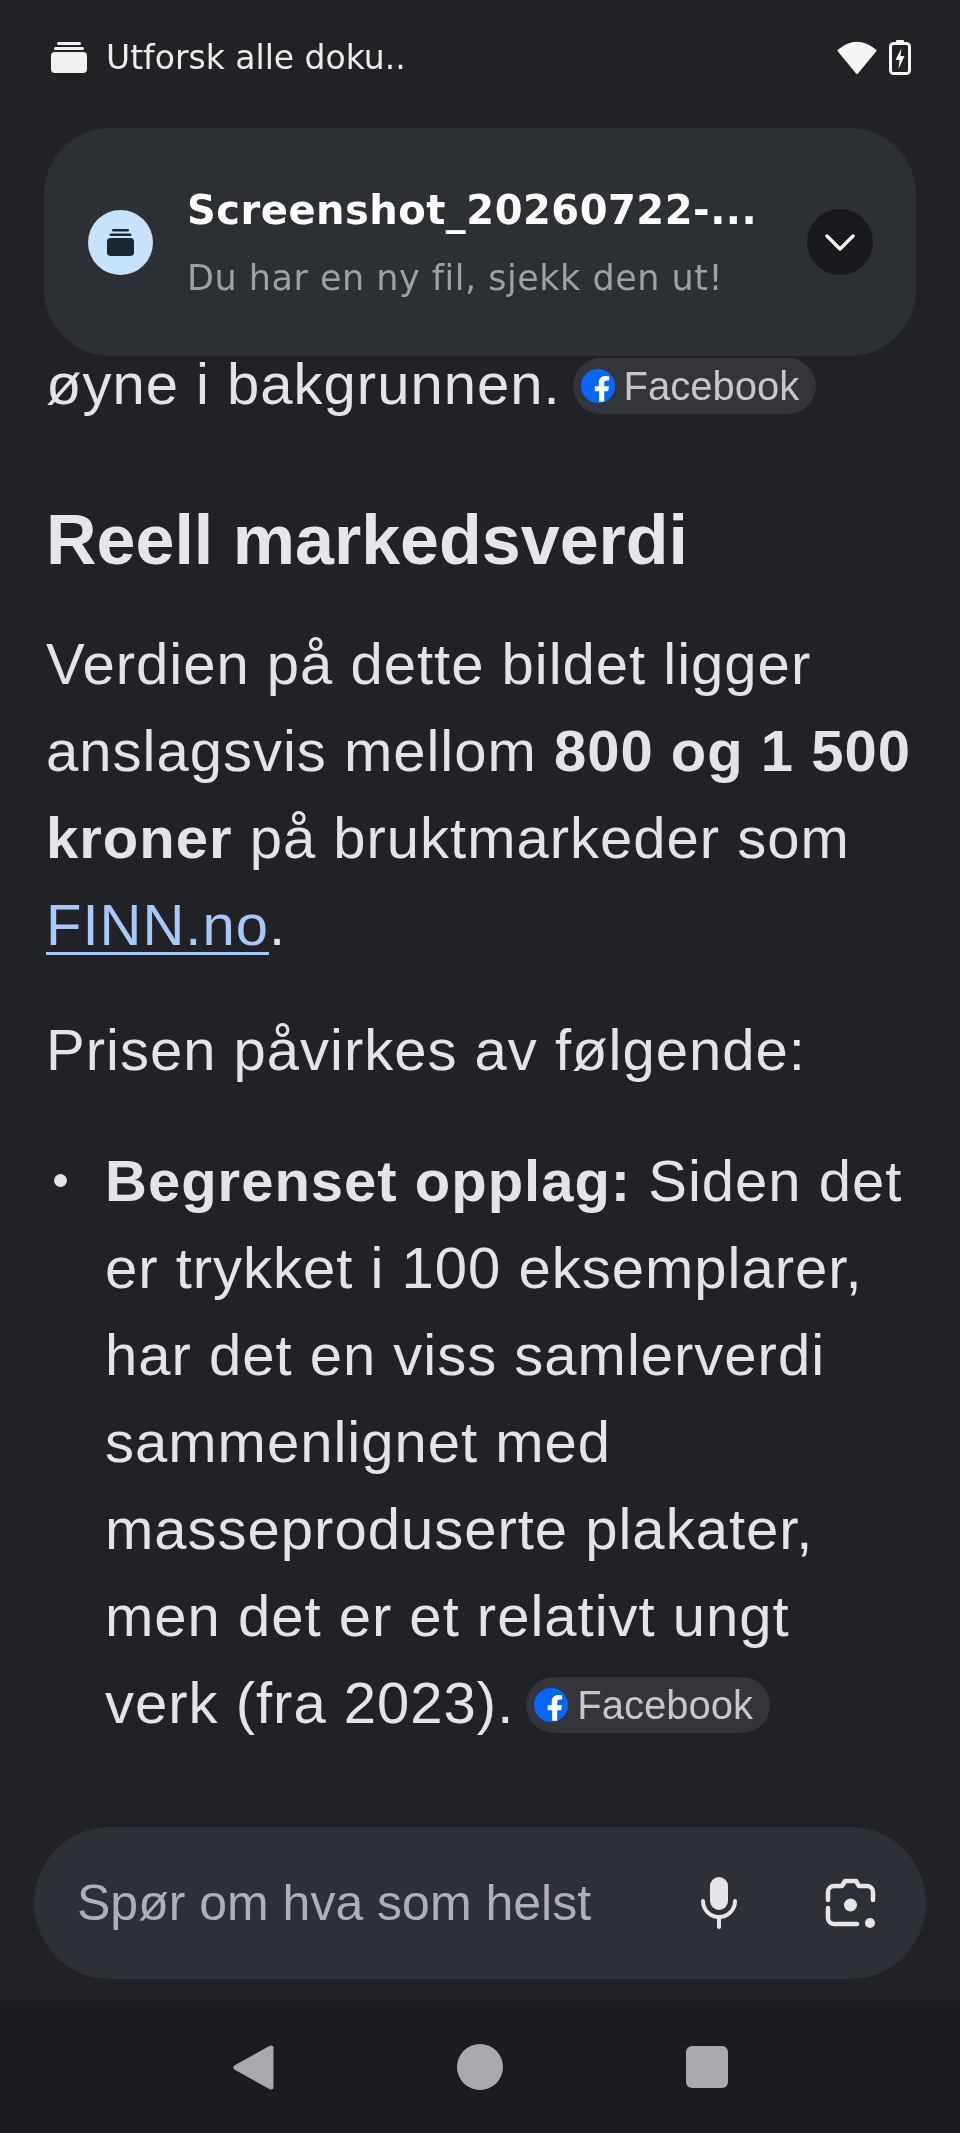 Image resolution: width=960 pixels, height=2133 pixels. Describe the element at coordinates (426, 1050) in the screenshot. I see `paragraph-text: Prisen påvirkes av følgende:` at that location.